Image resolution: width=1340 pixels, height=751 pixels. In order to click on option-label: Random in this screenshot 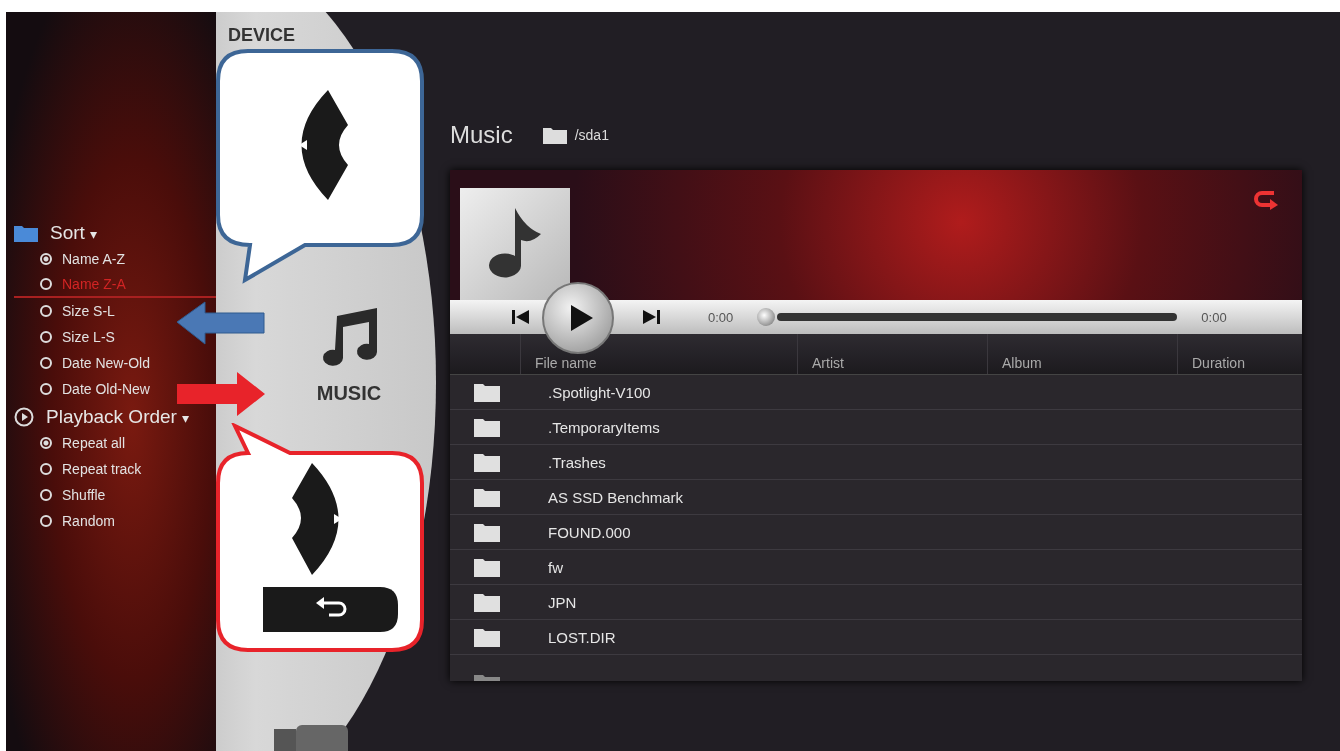, I will do `click(88, 521)`.